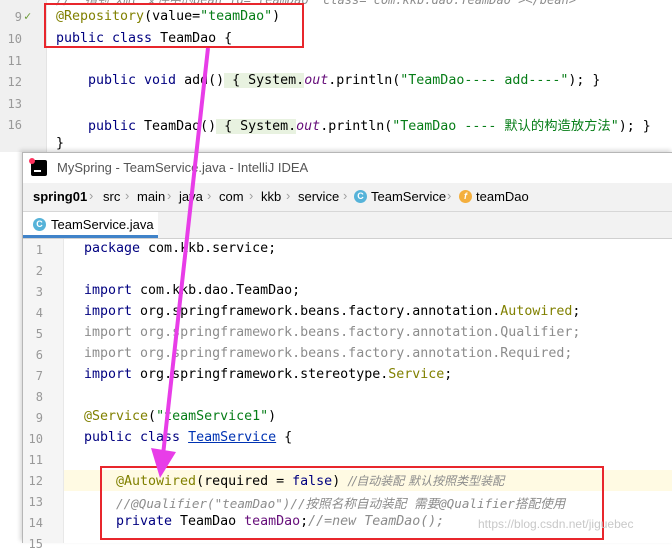 The width and height of the screenshot is (672, 551). Describe the element at coordinates (185, 251) in the screenshot. I see `arrow-shaft` at that location.